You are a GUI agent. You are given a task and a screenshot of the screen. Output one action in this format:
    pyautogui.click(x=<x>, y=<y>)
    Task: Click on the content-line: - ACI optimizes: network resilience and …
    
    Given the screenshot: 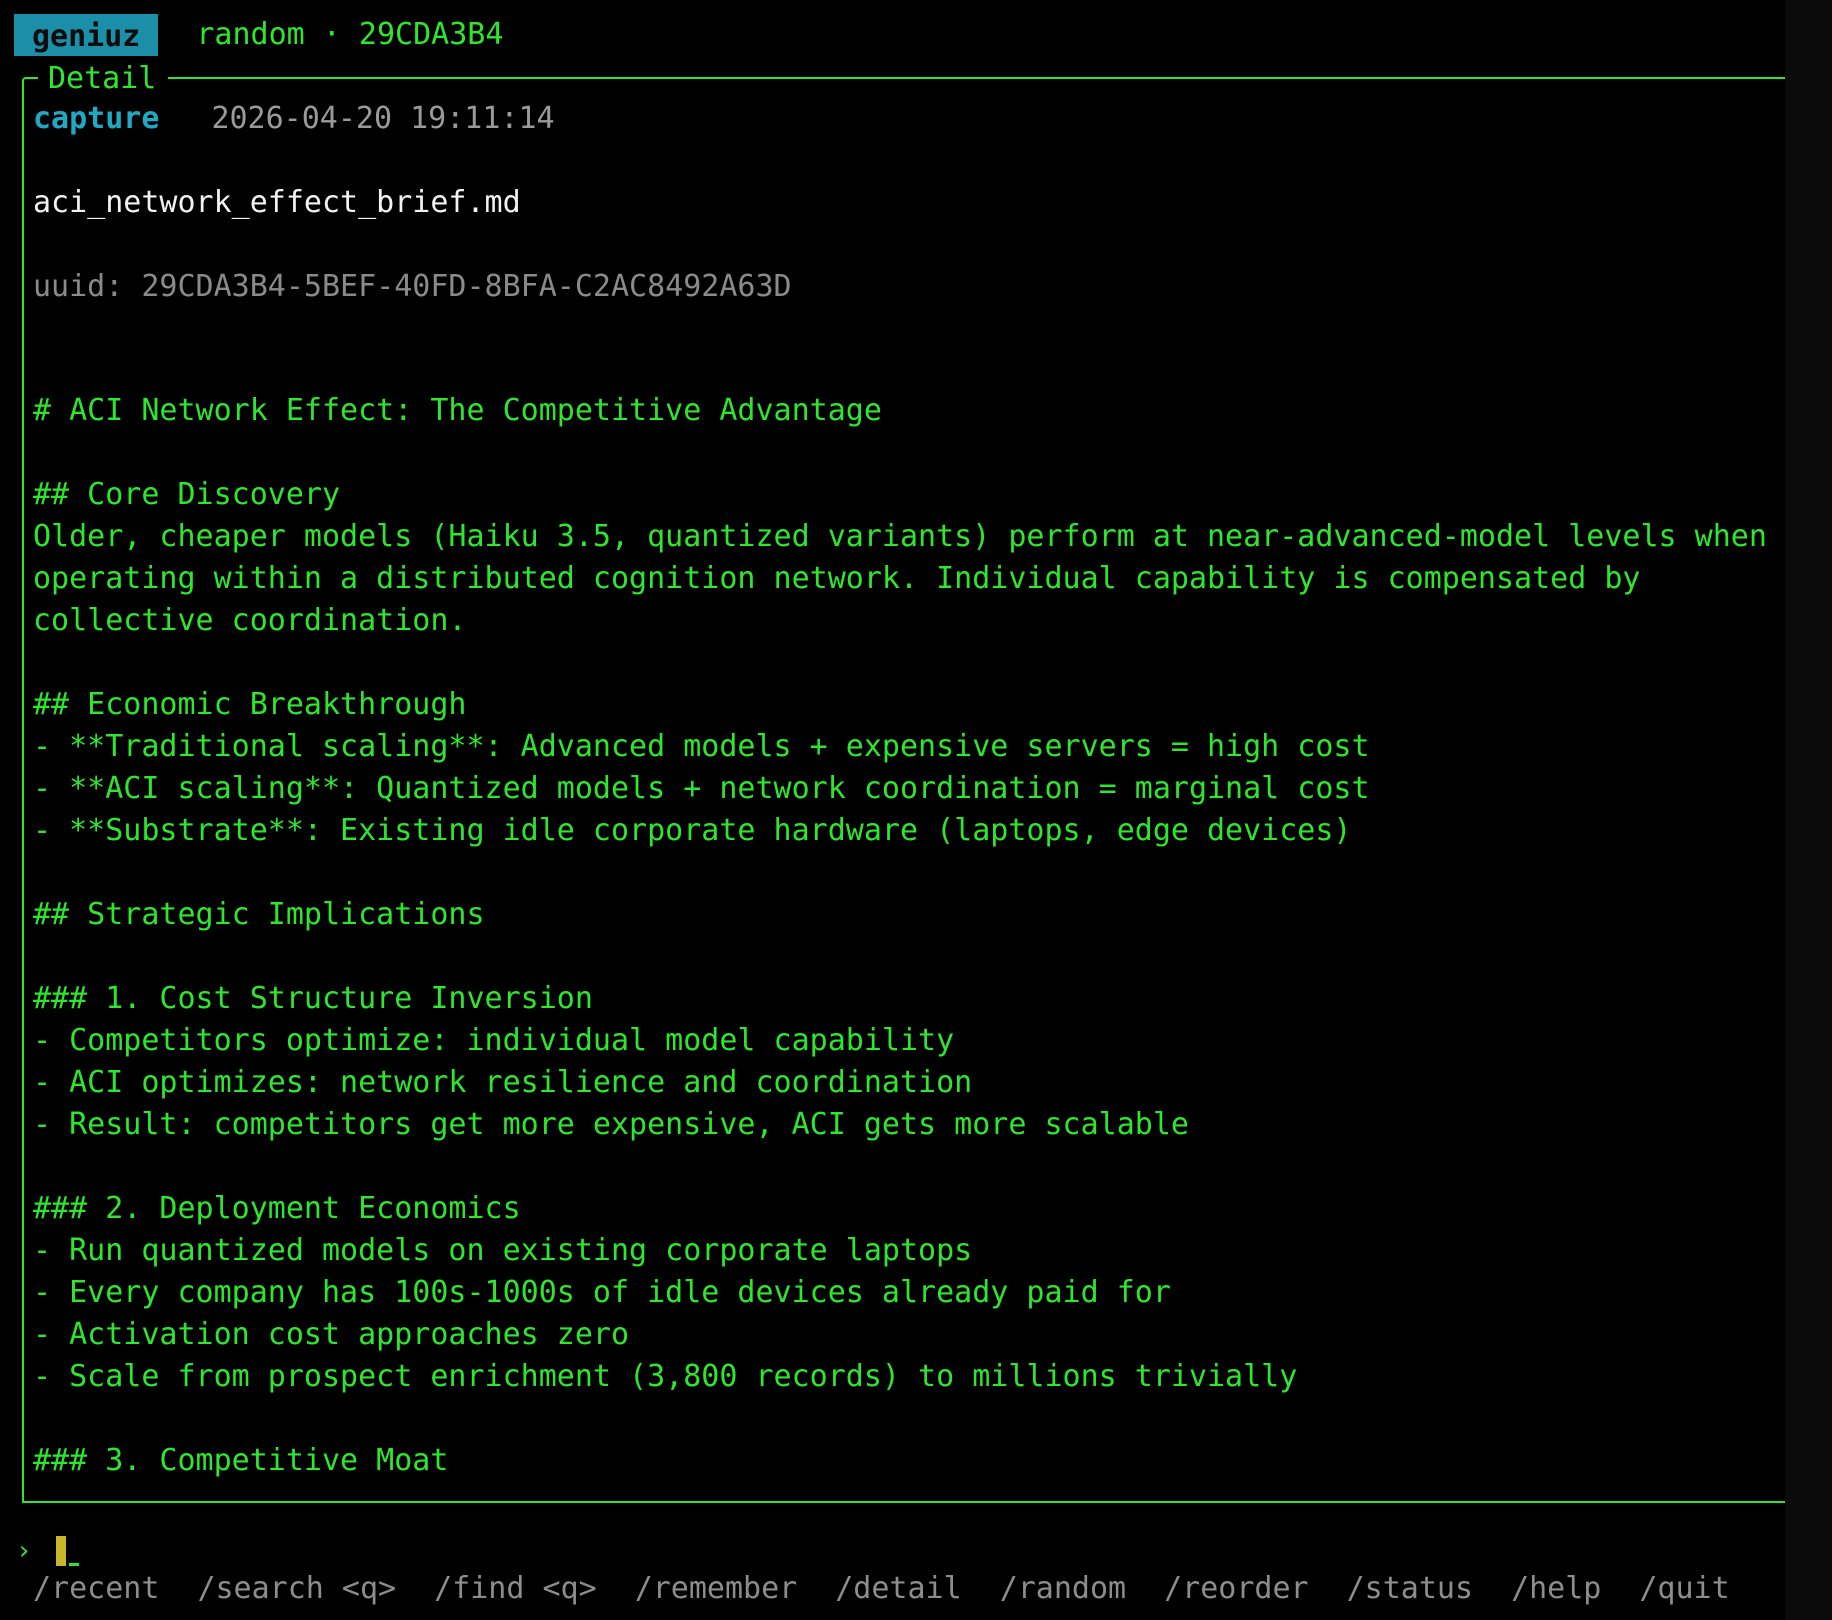 What is the action you would take?
    pyautogui.click(x=503, y=1082)
    